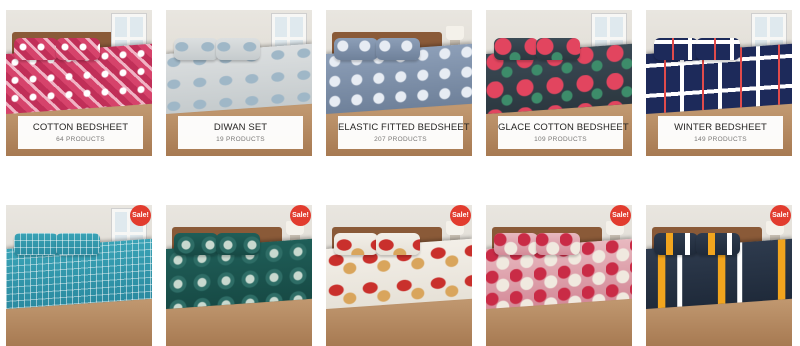 This screenshot has width=800, height=346. I want to click on category-label: WINTER BEDSHEET 149 PRODUCTS, so click(720, 132).